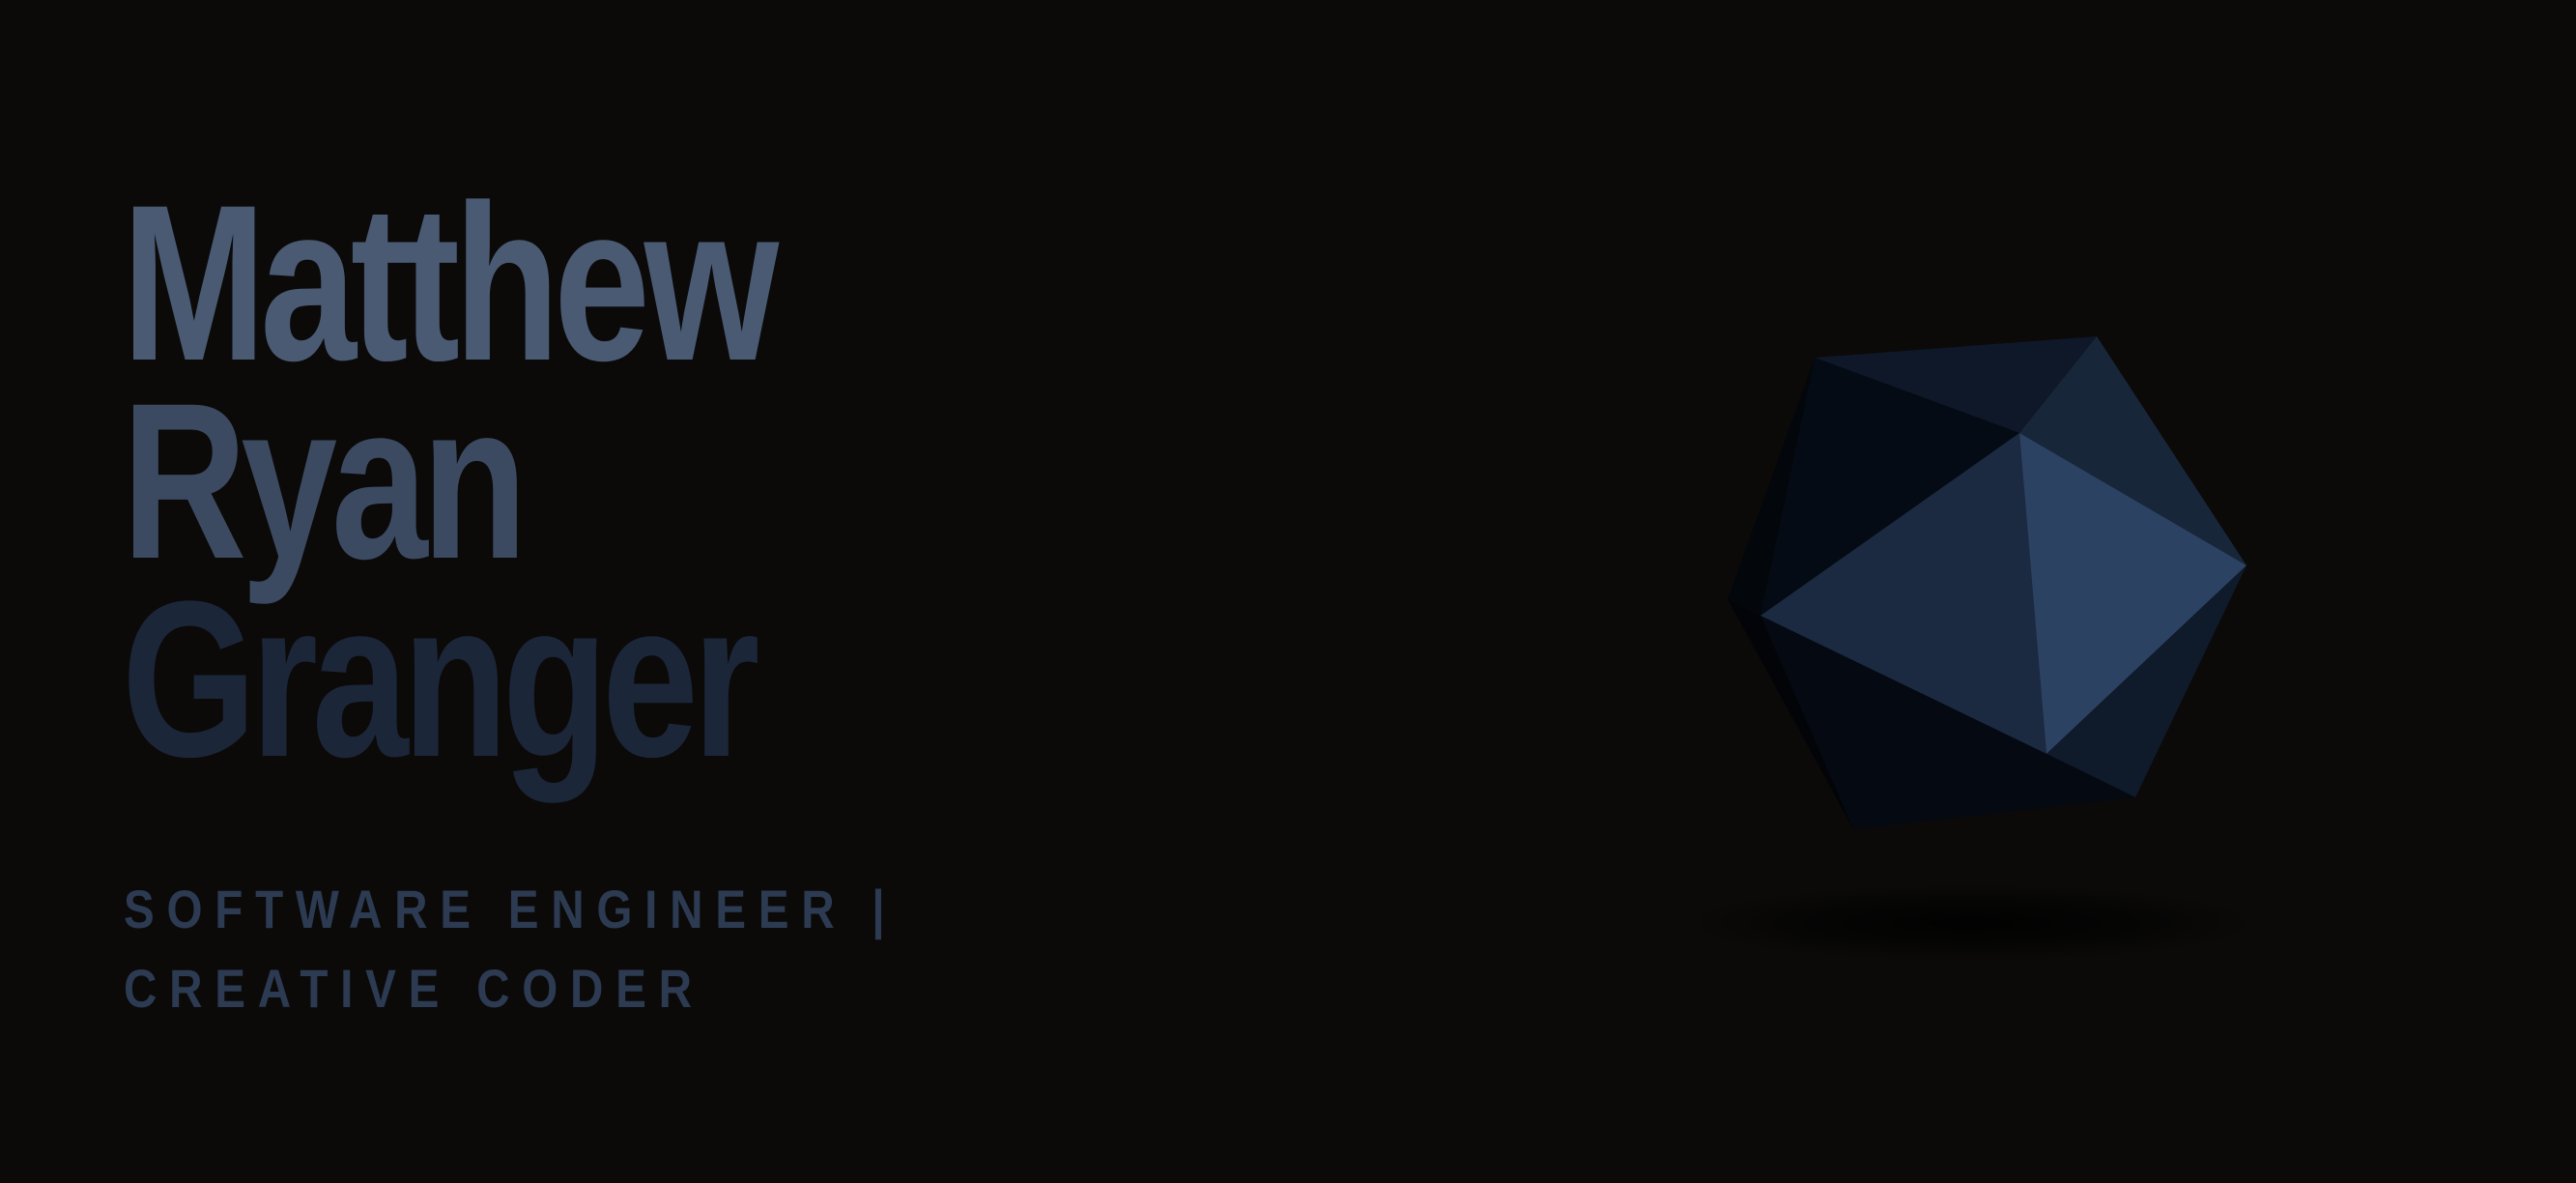 This screenshot has height=1183, width=2576. I want to click on shape-shadow, so click(1981, 923).